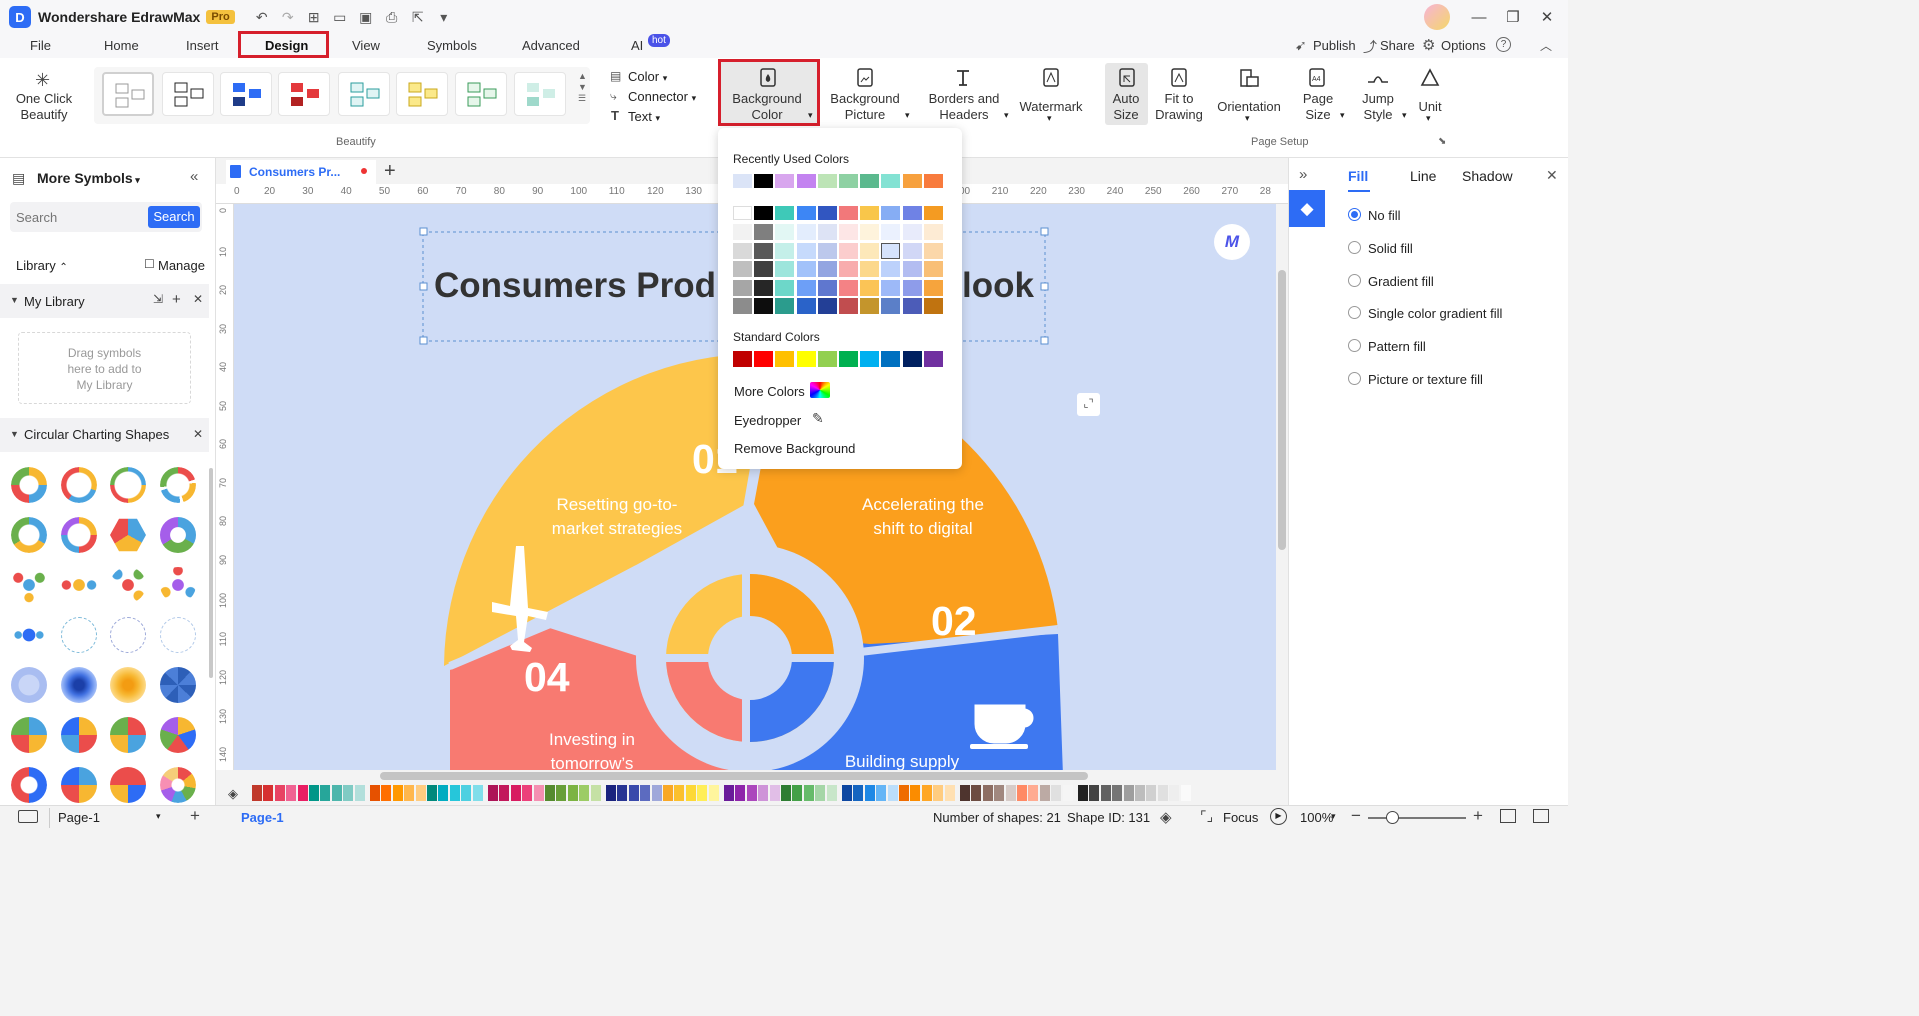 The image size is (1919, 1016). I want to click on tab-advanced: Advanced, so click(551, 45).